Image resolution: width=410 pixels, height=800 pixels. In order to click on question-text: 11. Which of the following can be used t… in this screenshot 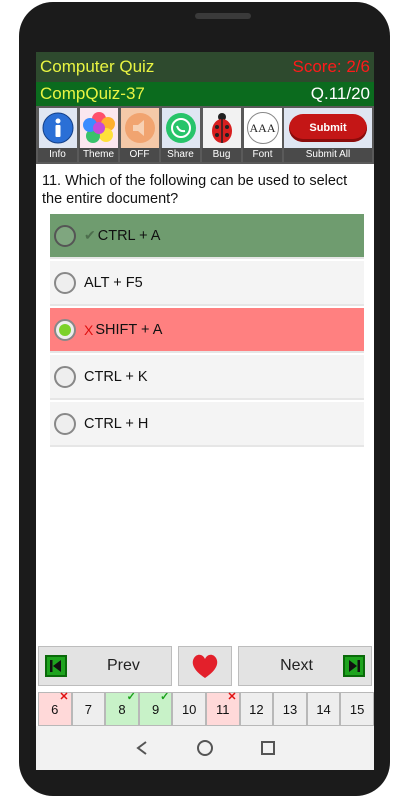, I will do `click(195, 190)`.